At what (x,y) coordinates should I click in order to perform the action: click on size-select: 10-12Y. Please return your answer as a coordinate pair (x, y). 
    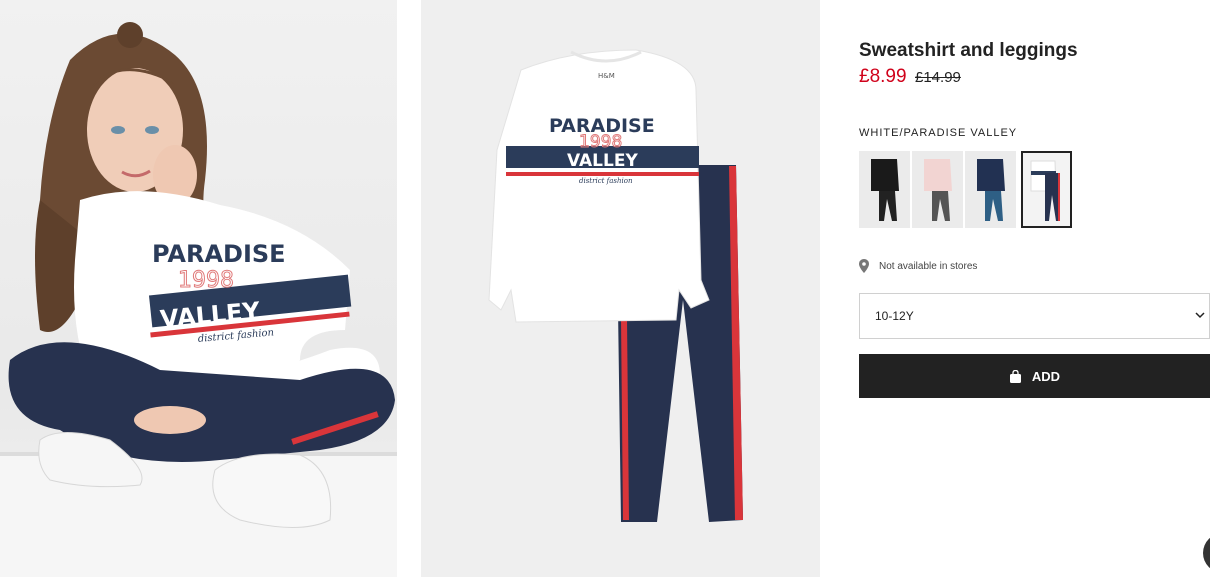
    Looking at the image, I should click on (1034, 316).